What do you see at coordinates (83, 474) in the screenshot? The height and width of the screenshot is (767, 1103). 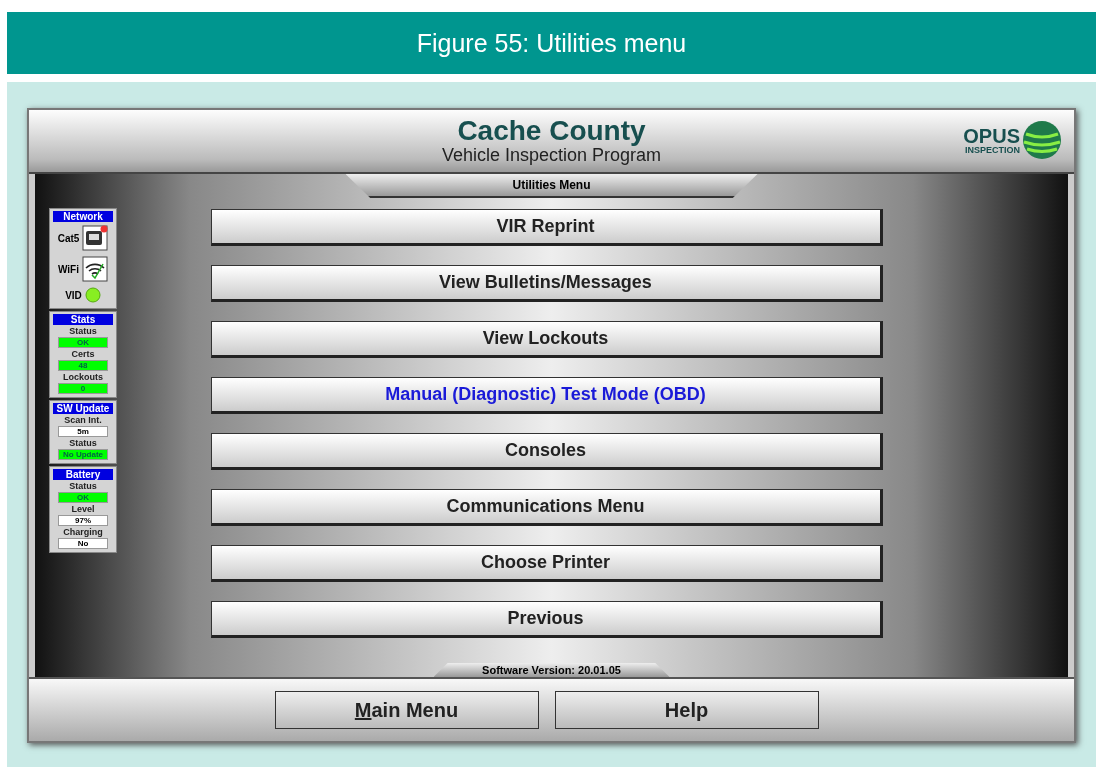 I see `panel-title: Battery` at bounding box center [83, 474].